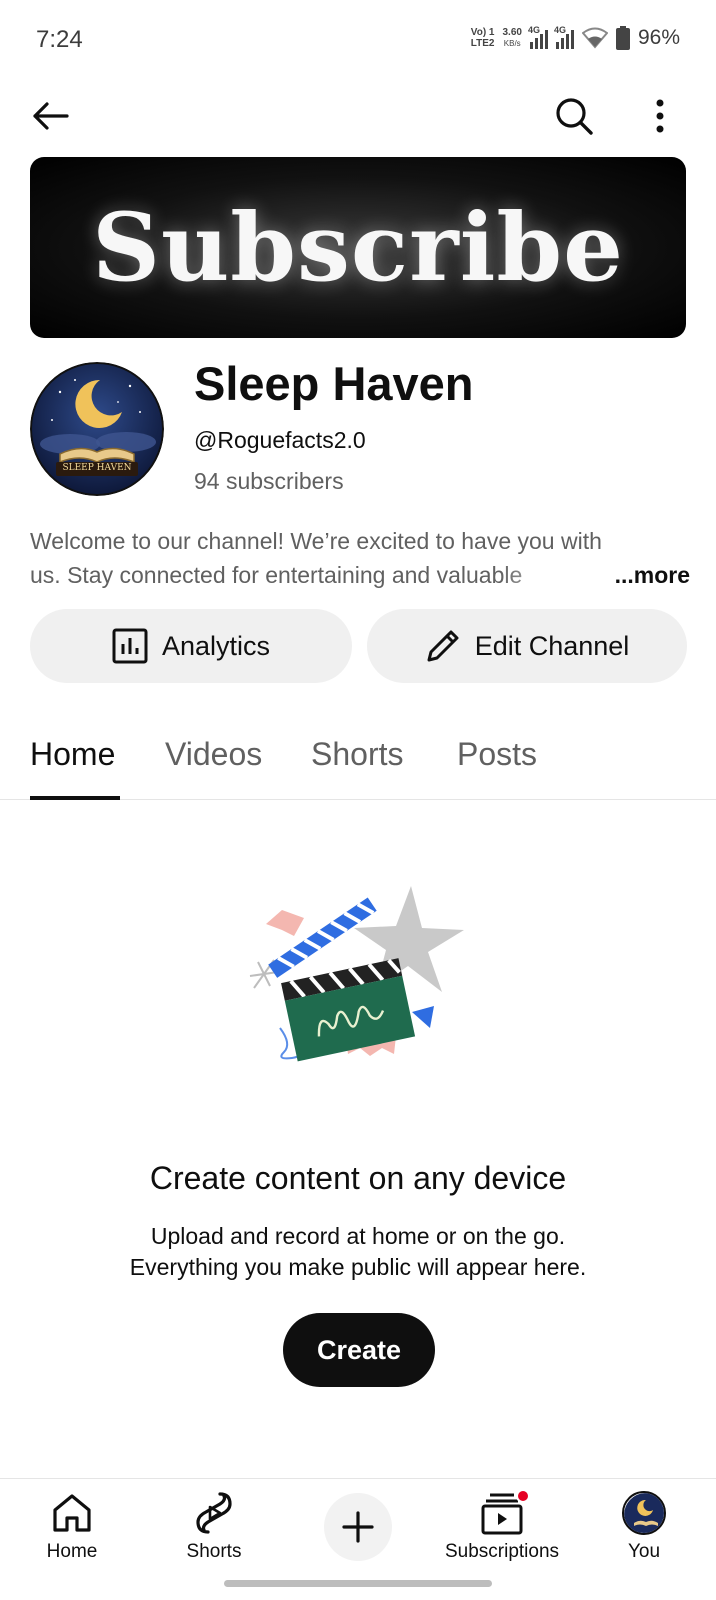 Image resolution: width=716 pixels, height=1600 pixels. I want to click on net2-label: 4G, so click(559, 30).